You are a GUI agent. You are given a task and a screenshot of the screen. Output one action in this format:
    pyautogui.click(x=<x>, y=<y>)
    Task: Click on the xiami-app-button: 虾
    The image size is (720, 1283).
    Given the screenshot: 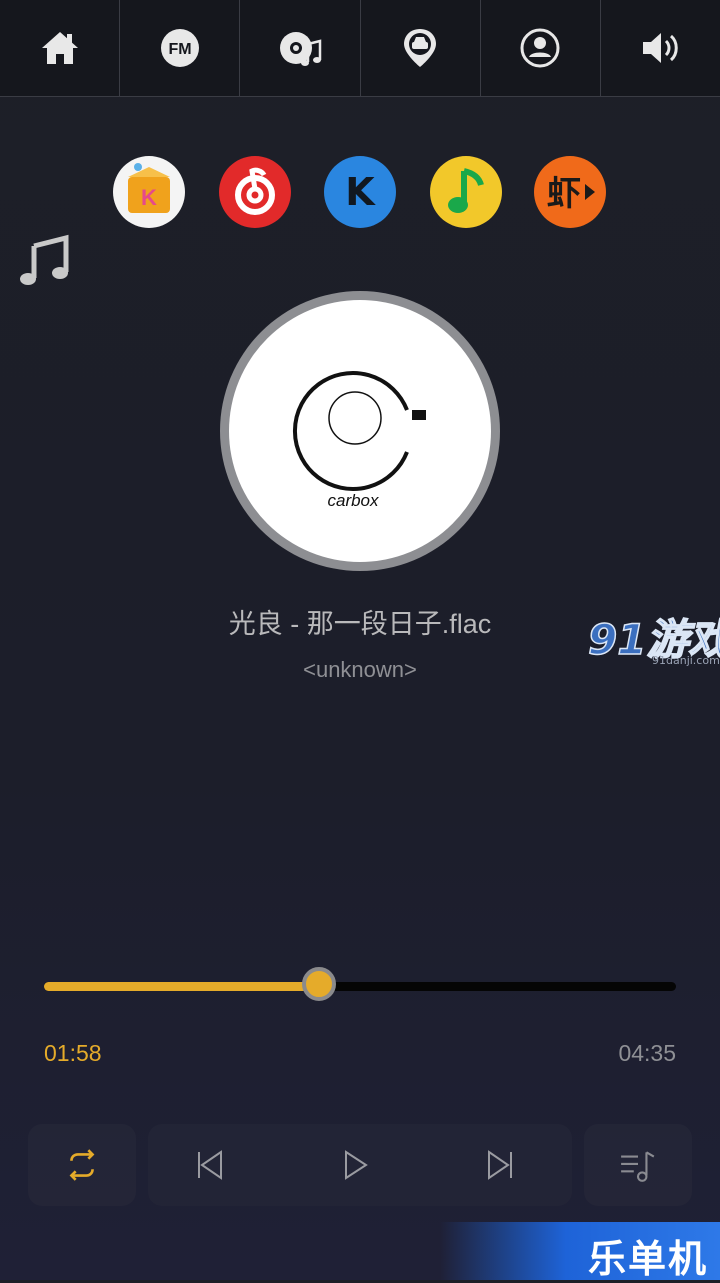 What is the action you would take?
    pyautogui.click(x=570, y=192)
    